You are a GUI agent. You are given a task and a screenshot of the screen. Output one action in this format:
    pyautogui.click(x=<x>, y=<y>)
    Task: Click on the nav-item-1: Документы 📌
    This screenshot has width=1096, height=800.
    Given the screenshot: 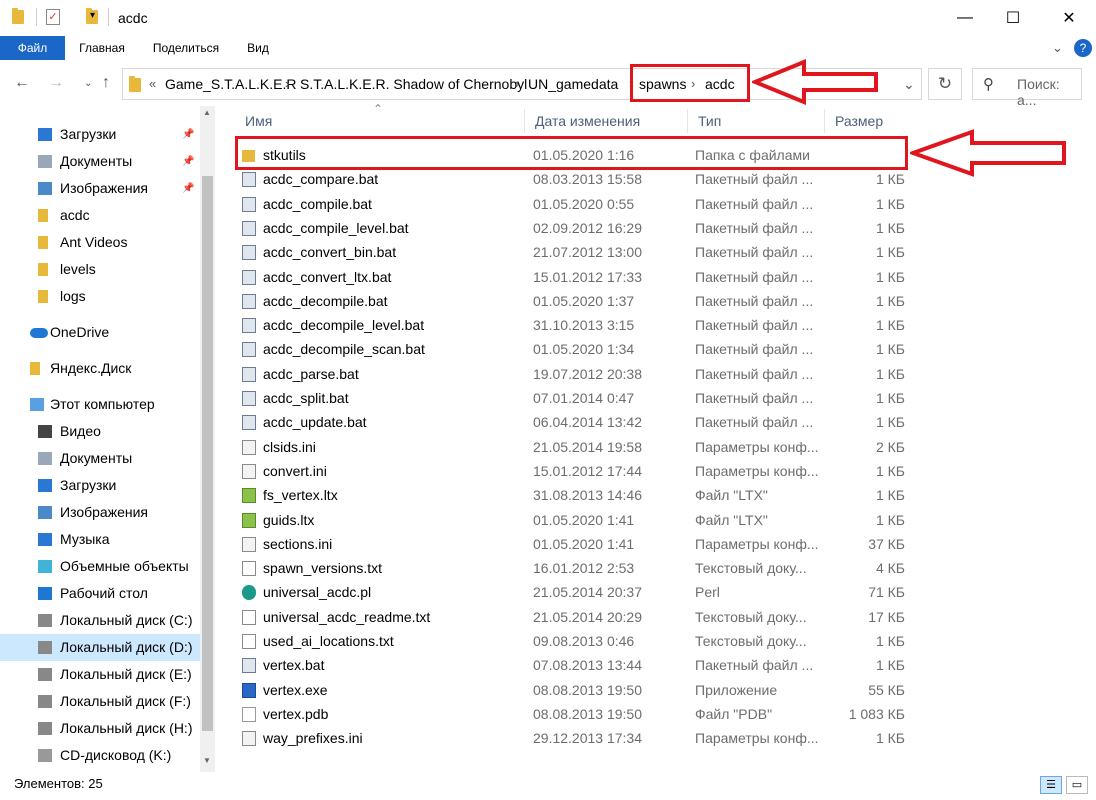 What is the action you would take?
    pyautogui.click(x=100, y=161)
    